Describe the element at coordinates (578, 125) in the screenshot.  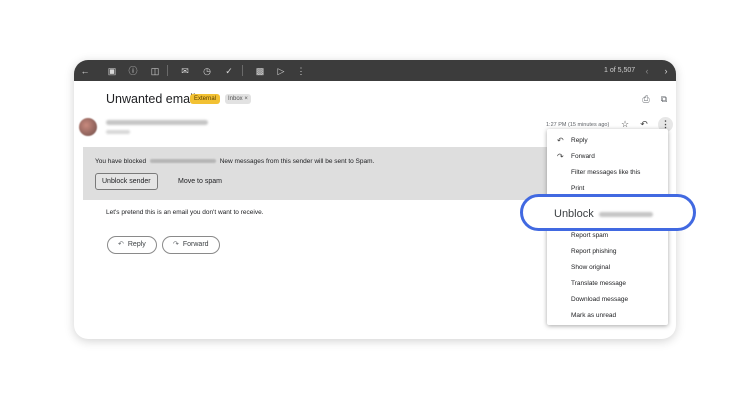
I see `message-time: 1:27 PM (15 minutes ago)` at that location.